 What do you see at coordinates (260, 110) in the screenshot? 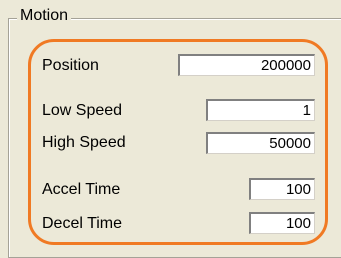
I see `low-speed-field: 1` at bounding box center [260, 110].